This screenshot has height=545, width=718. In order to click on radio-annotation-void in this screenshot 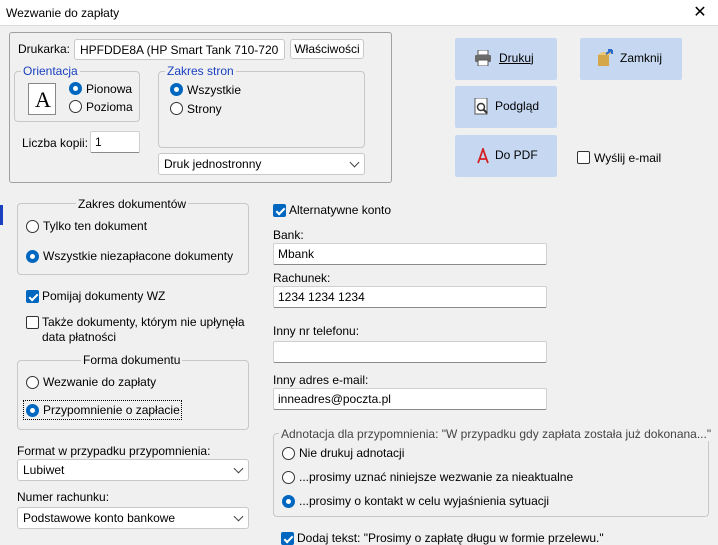, I will do `click(288, 477)`.